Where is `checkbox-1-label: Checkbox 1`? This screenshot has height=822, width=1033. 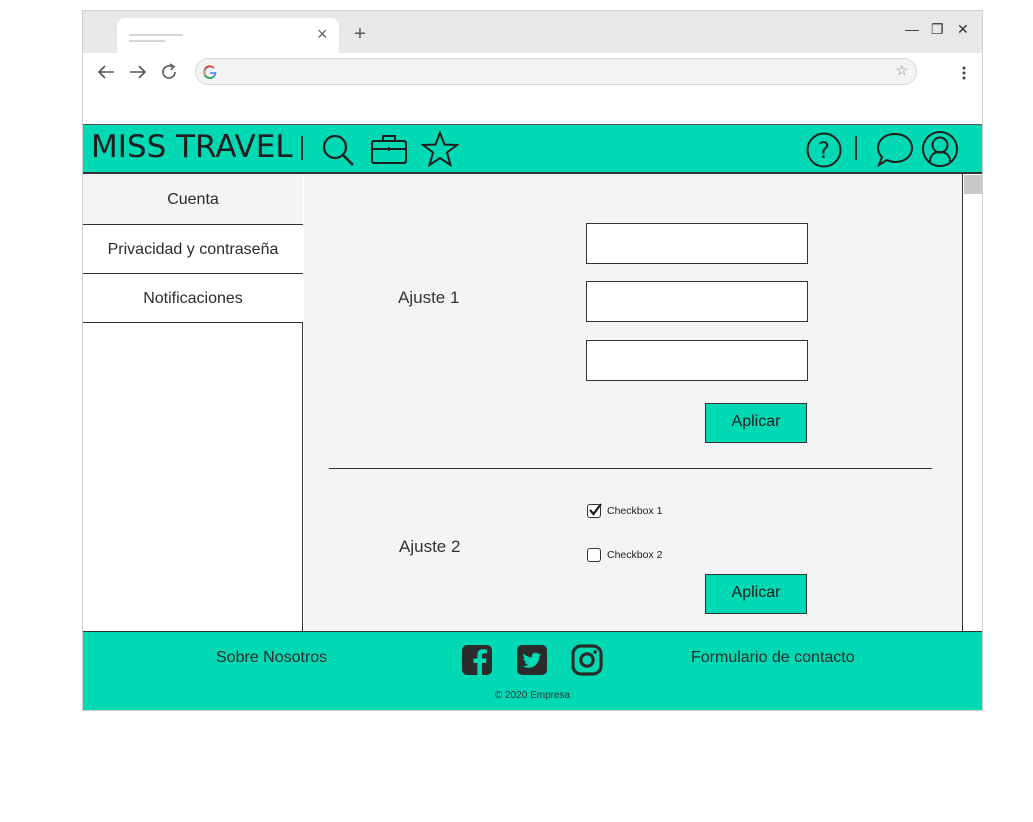
checkbox-1-label: Checkbox 1 is located at coordinates (635, 511).